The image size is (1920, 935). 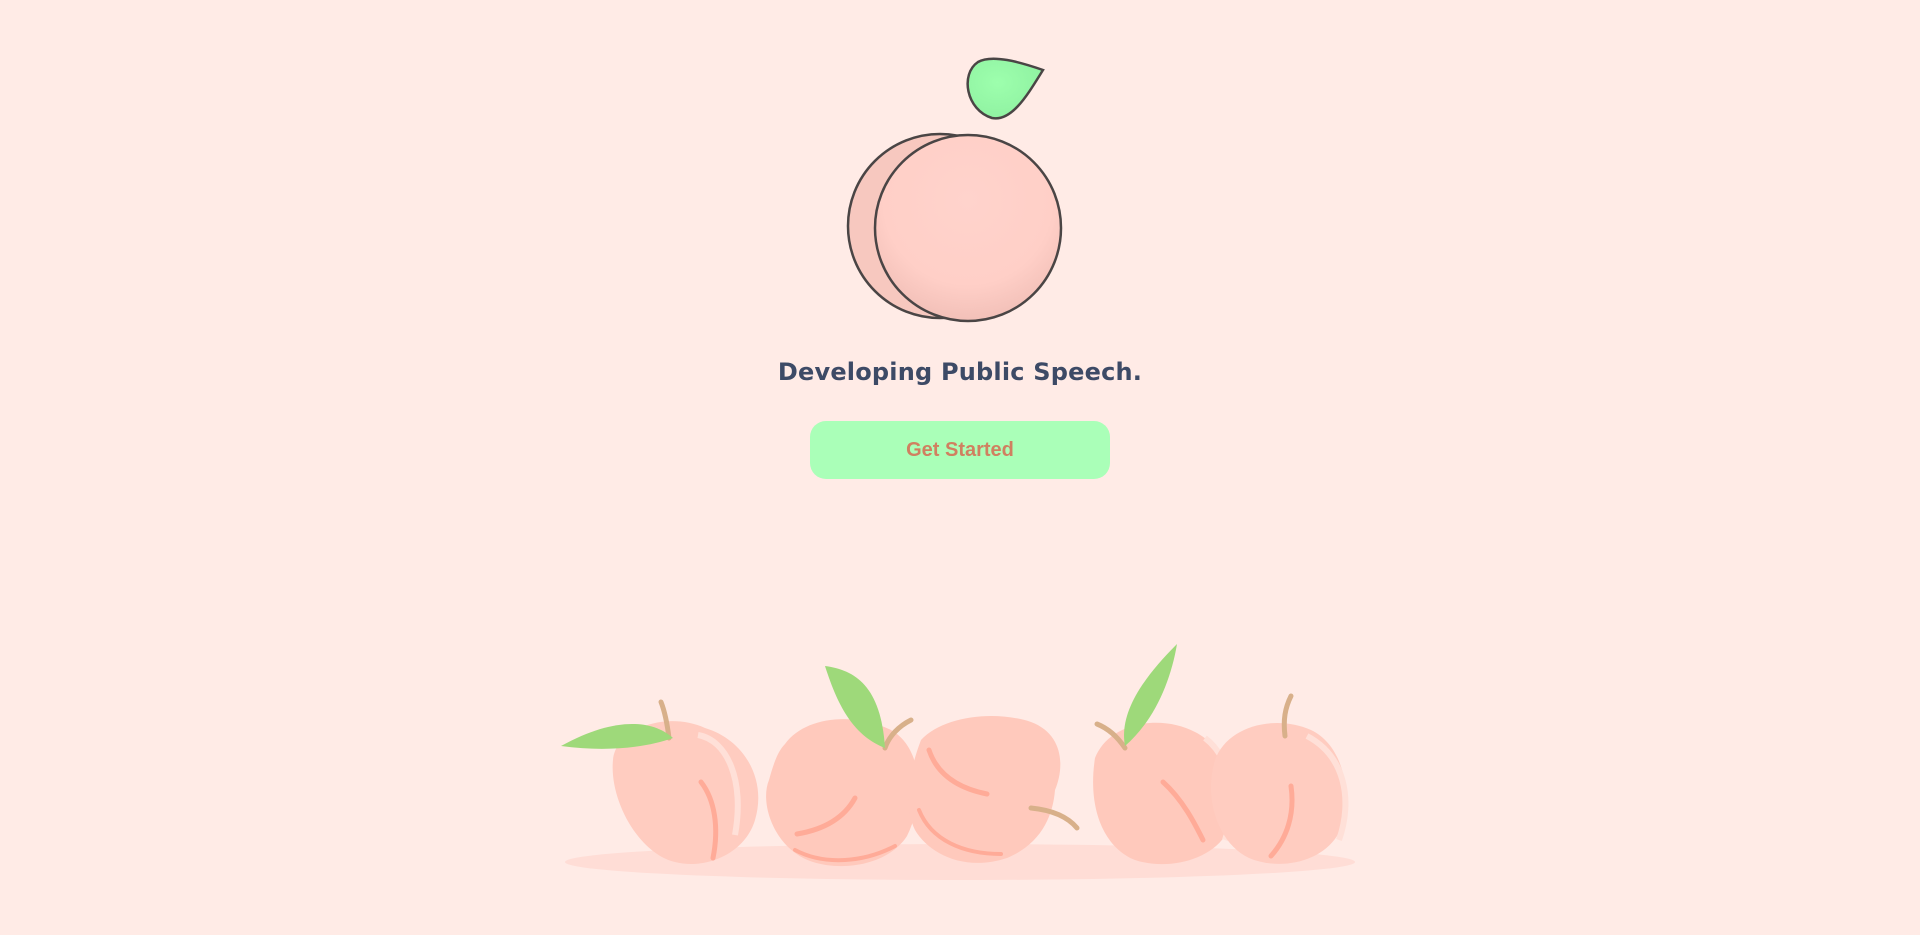 I want to click on page-title: Developing Public Speech., so click(x=960, y=372).